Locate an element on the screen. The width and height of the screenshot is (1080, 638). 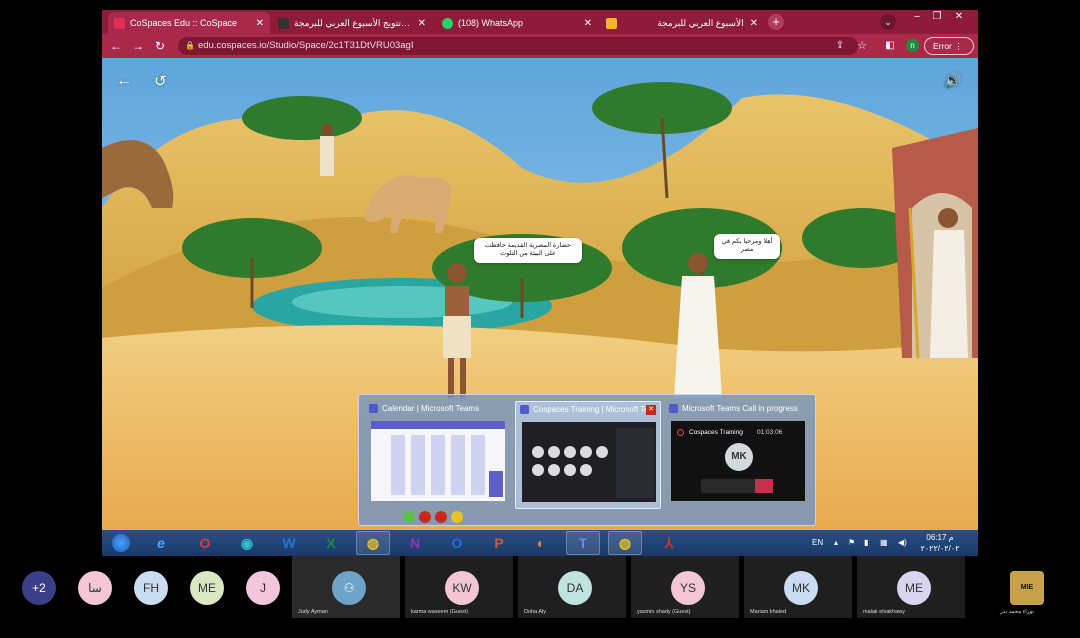
powerpoint-icon: P is located at coordinates (499, 543).